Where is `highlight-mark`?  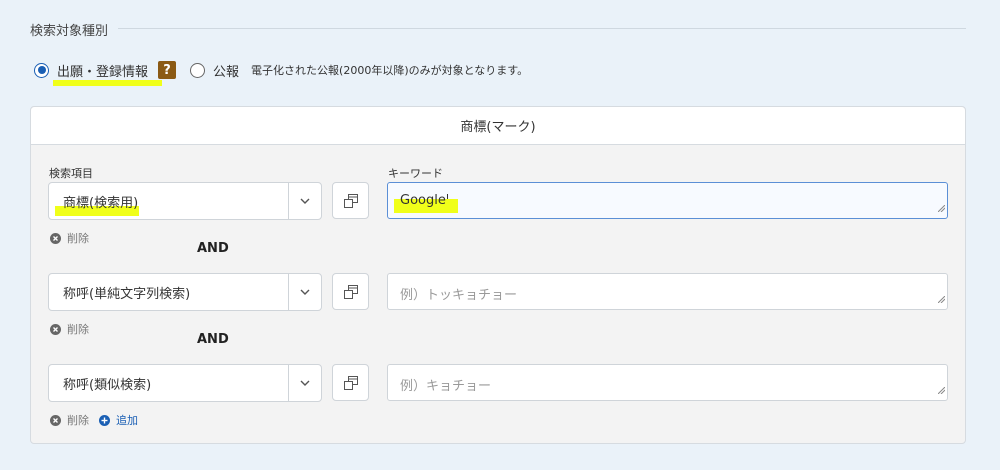
highlight-mark is located at coordinates (108, 82).